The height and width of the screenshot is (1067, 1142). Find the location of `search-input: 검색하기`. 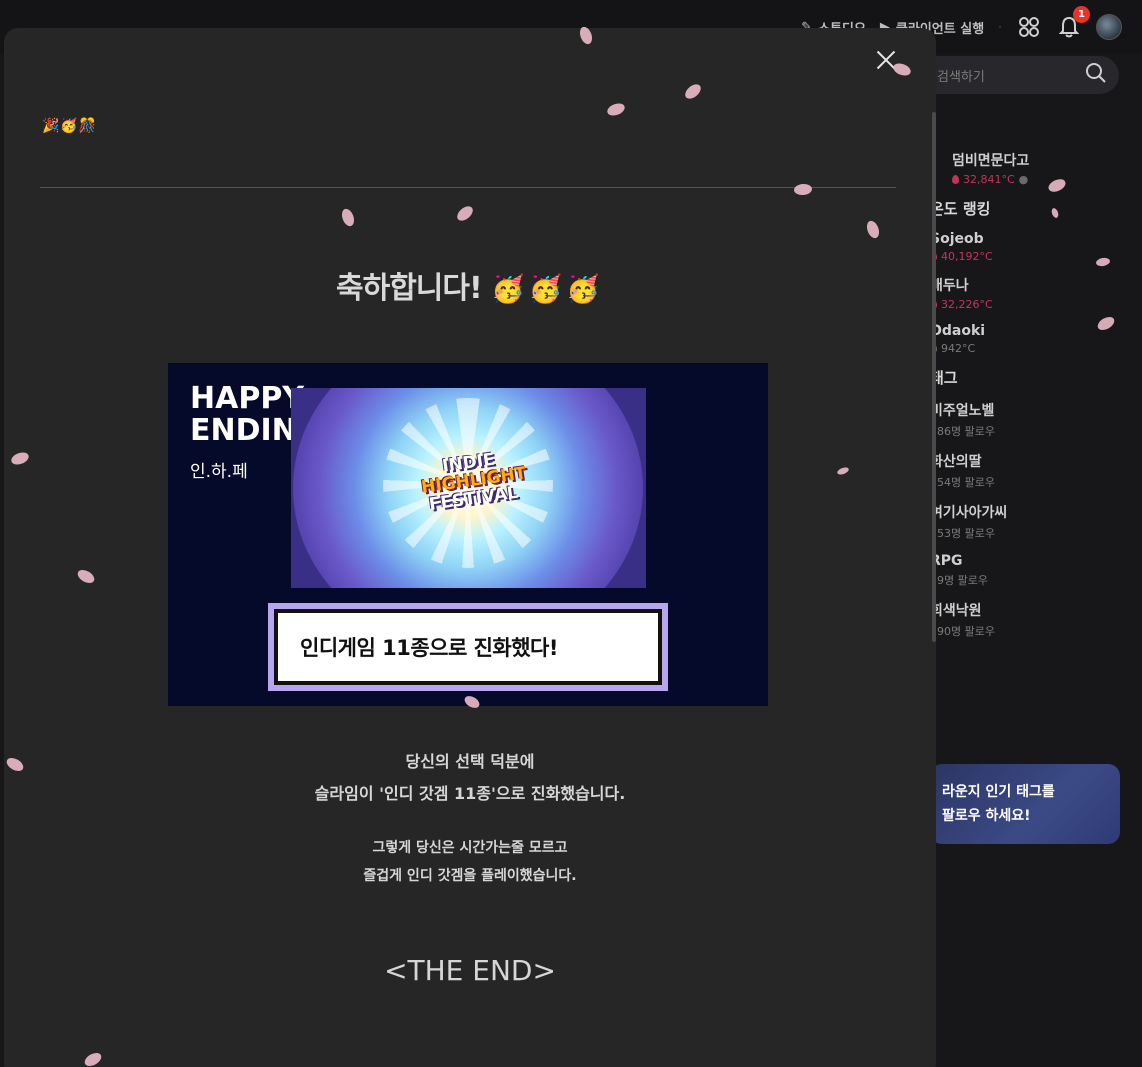

search-input: 검색하기 is located at coordinates (1012, 75).